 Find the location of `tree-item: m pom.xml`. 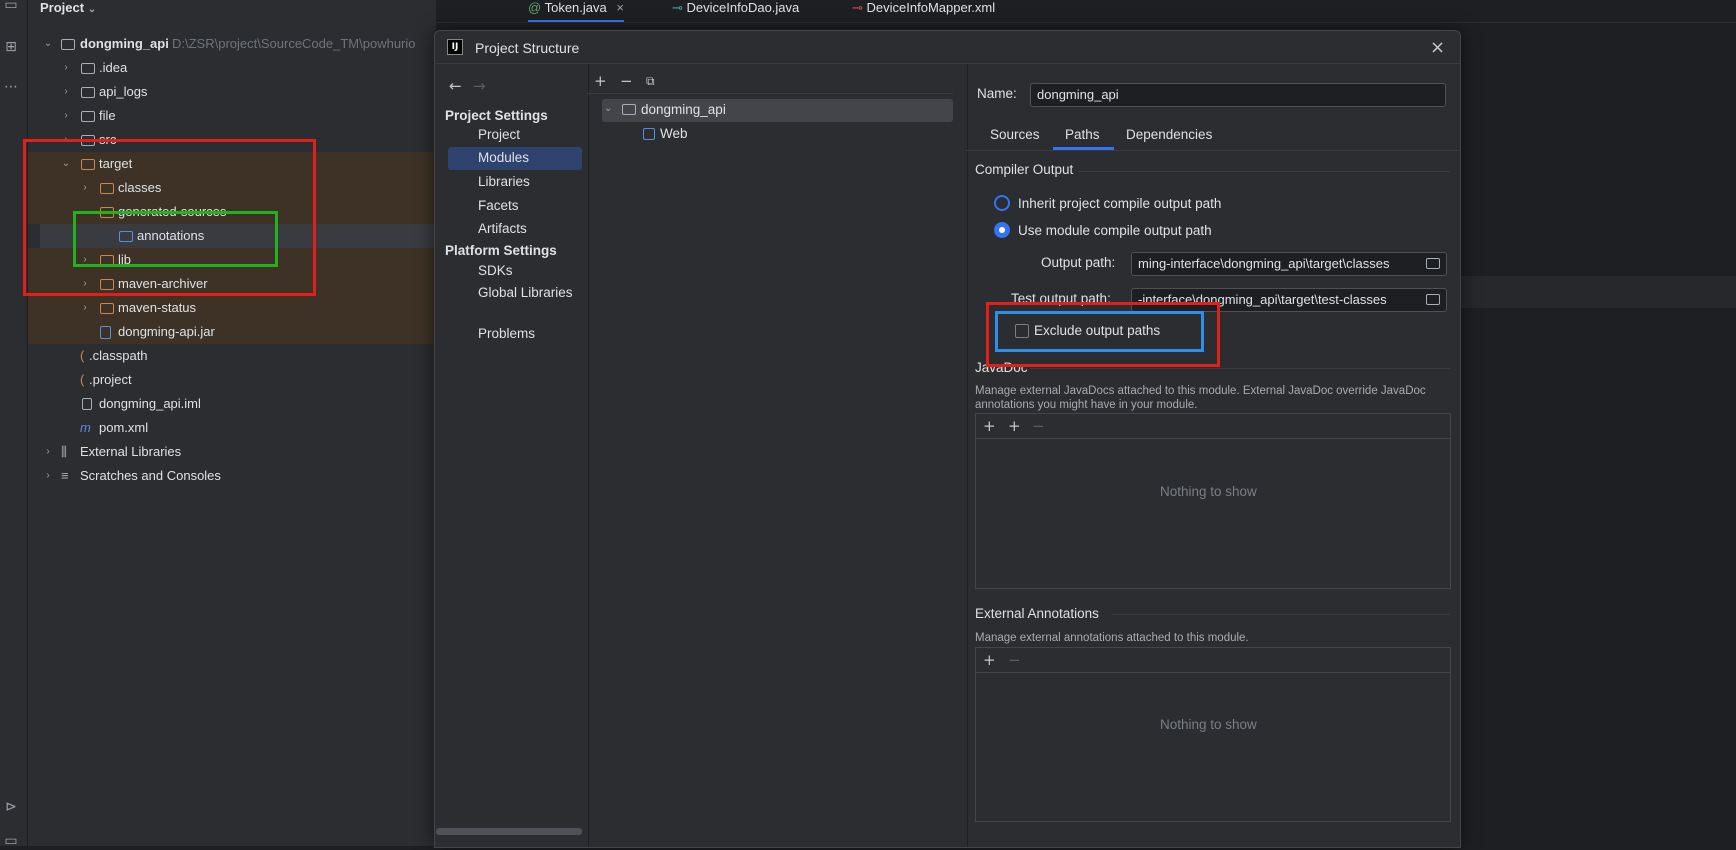

tree-item: m pom.xml is located at coordinates (232, 428).